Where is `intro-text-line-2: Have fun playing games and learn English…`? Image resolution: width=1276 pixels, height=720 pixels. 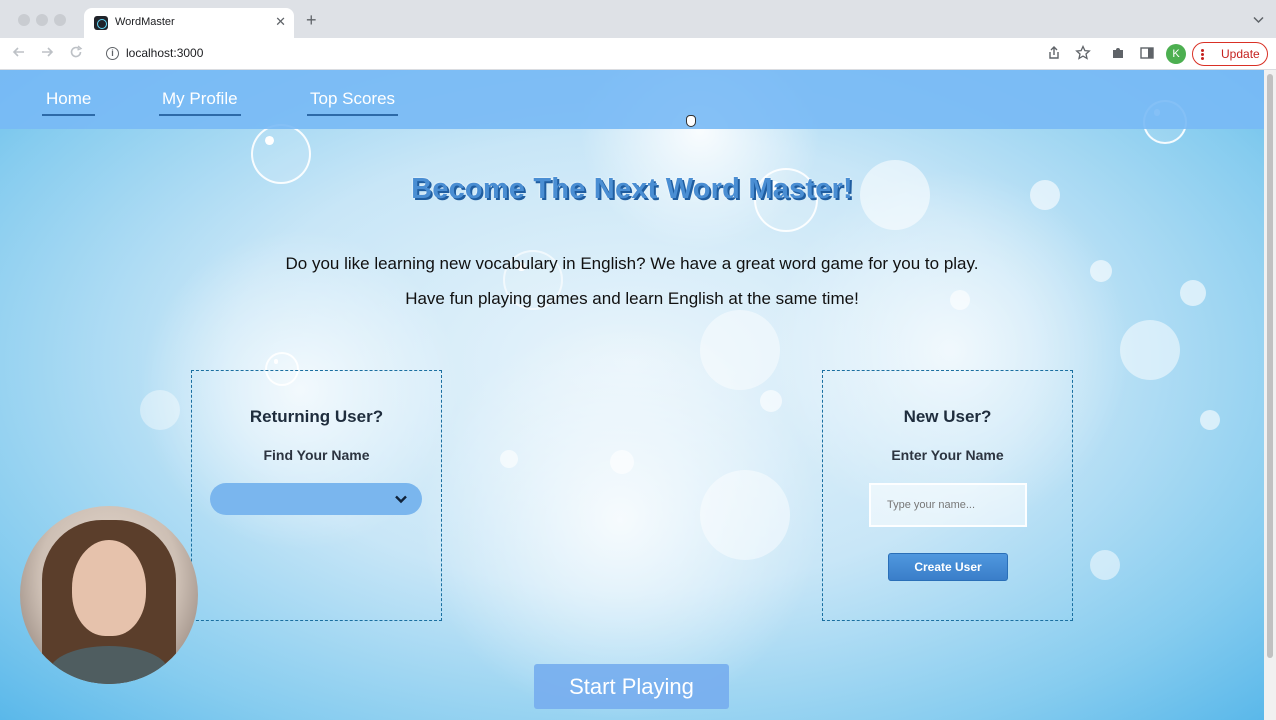
intro-text-line-2: Have fun playing games and learn English… is located at coordinates (632, 298).